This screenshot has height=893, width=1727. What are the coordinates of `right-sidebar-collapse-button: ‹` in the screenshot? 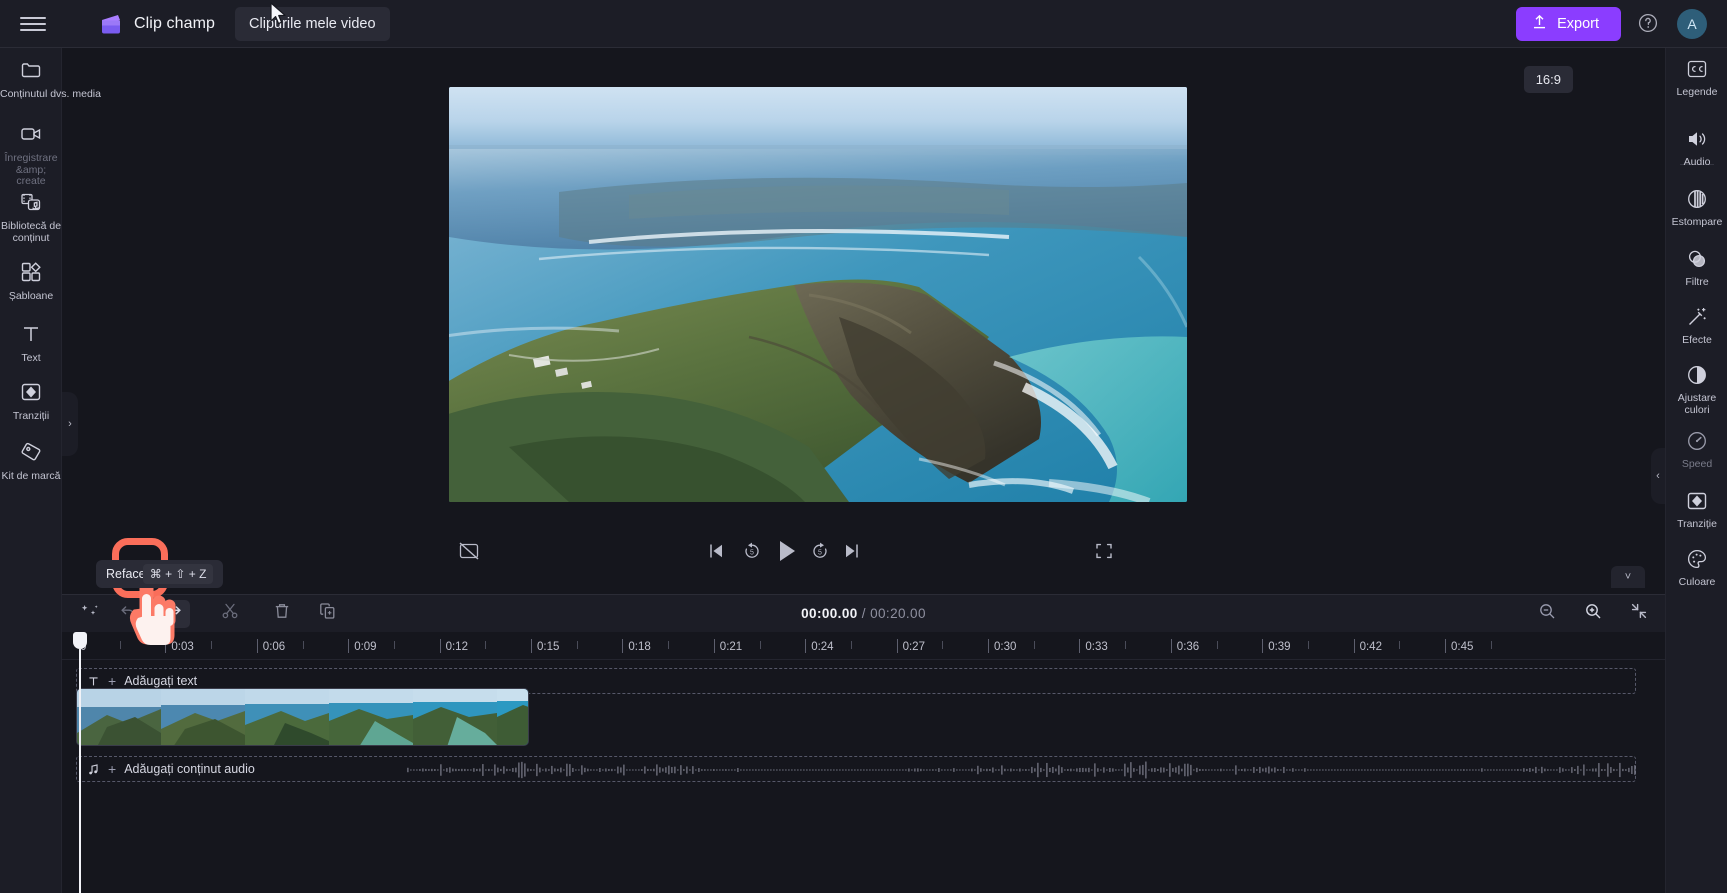 It's located at (1658, 476).